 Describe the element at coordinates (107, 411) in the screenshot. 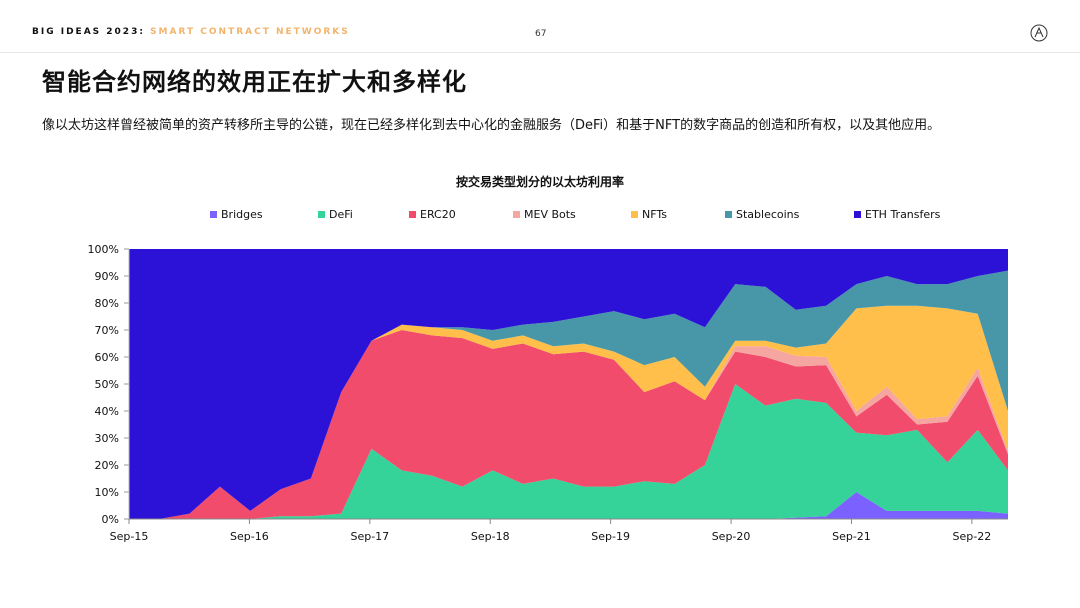

I see `y-tick-label: 40%` at that location.